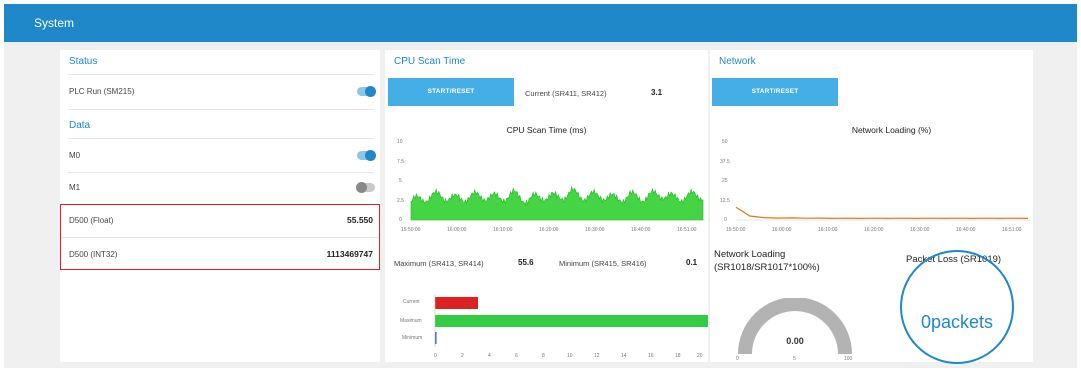 Image resolution: width=1081 pixels, height=372 pixels. Describe the element at coordinates (651, 356) in the screenshot. I see `bar-x-tick: 16` at that location.